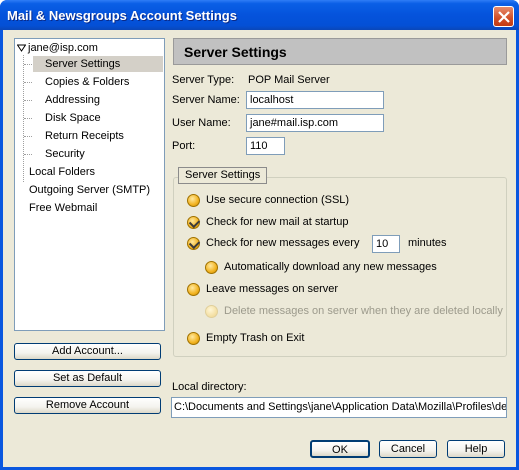 Image resolution: width=519 pixels, height=470 pixels. What do you see at coordinates (122, 15) in the screenshot?
I see `window-title: Mail & Newsgroups Account Settings` at bounding box center [122, 15].